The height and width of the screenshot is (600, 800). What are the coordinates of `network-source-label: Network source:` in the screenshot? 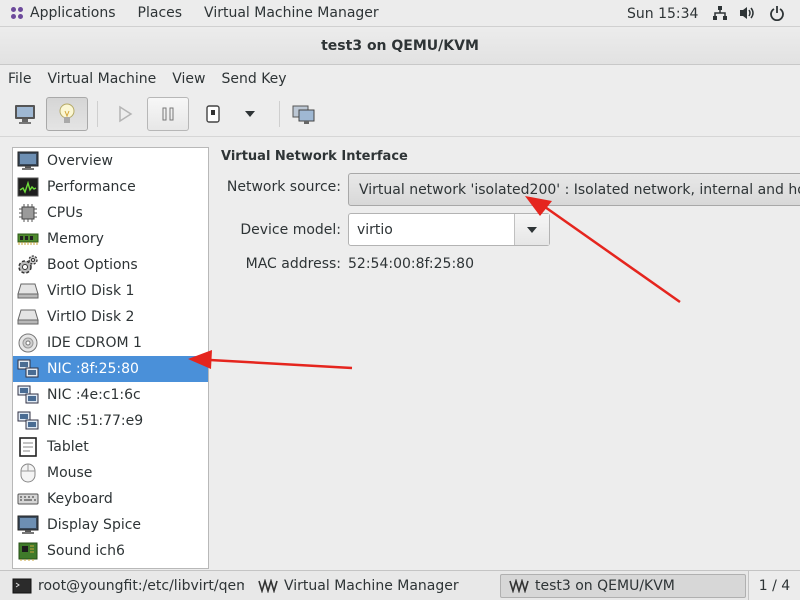 It's located at (283, 187).